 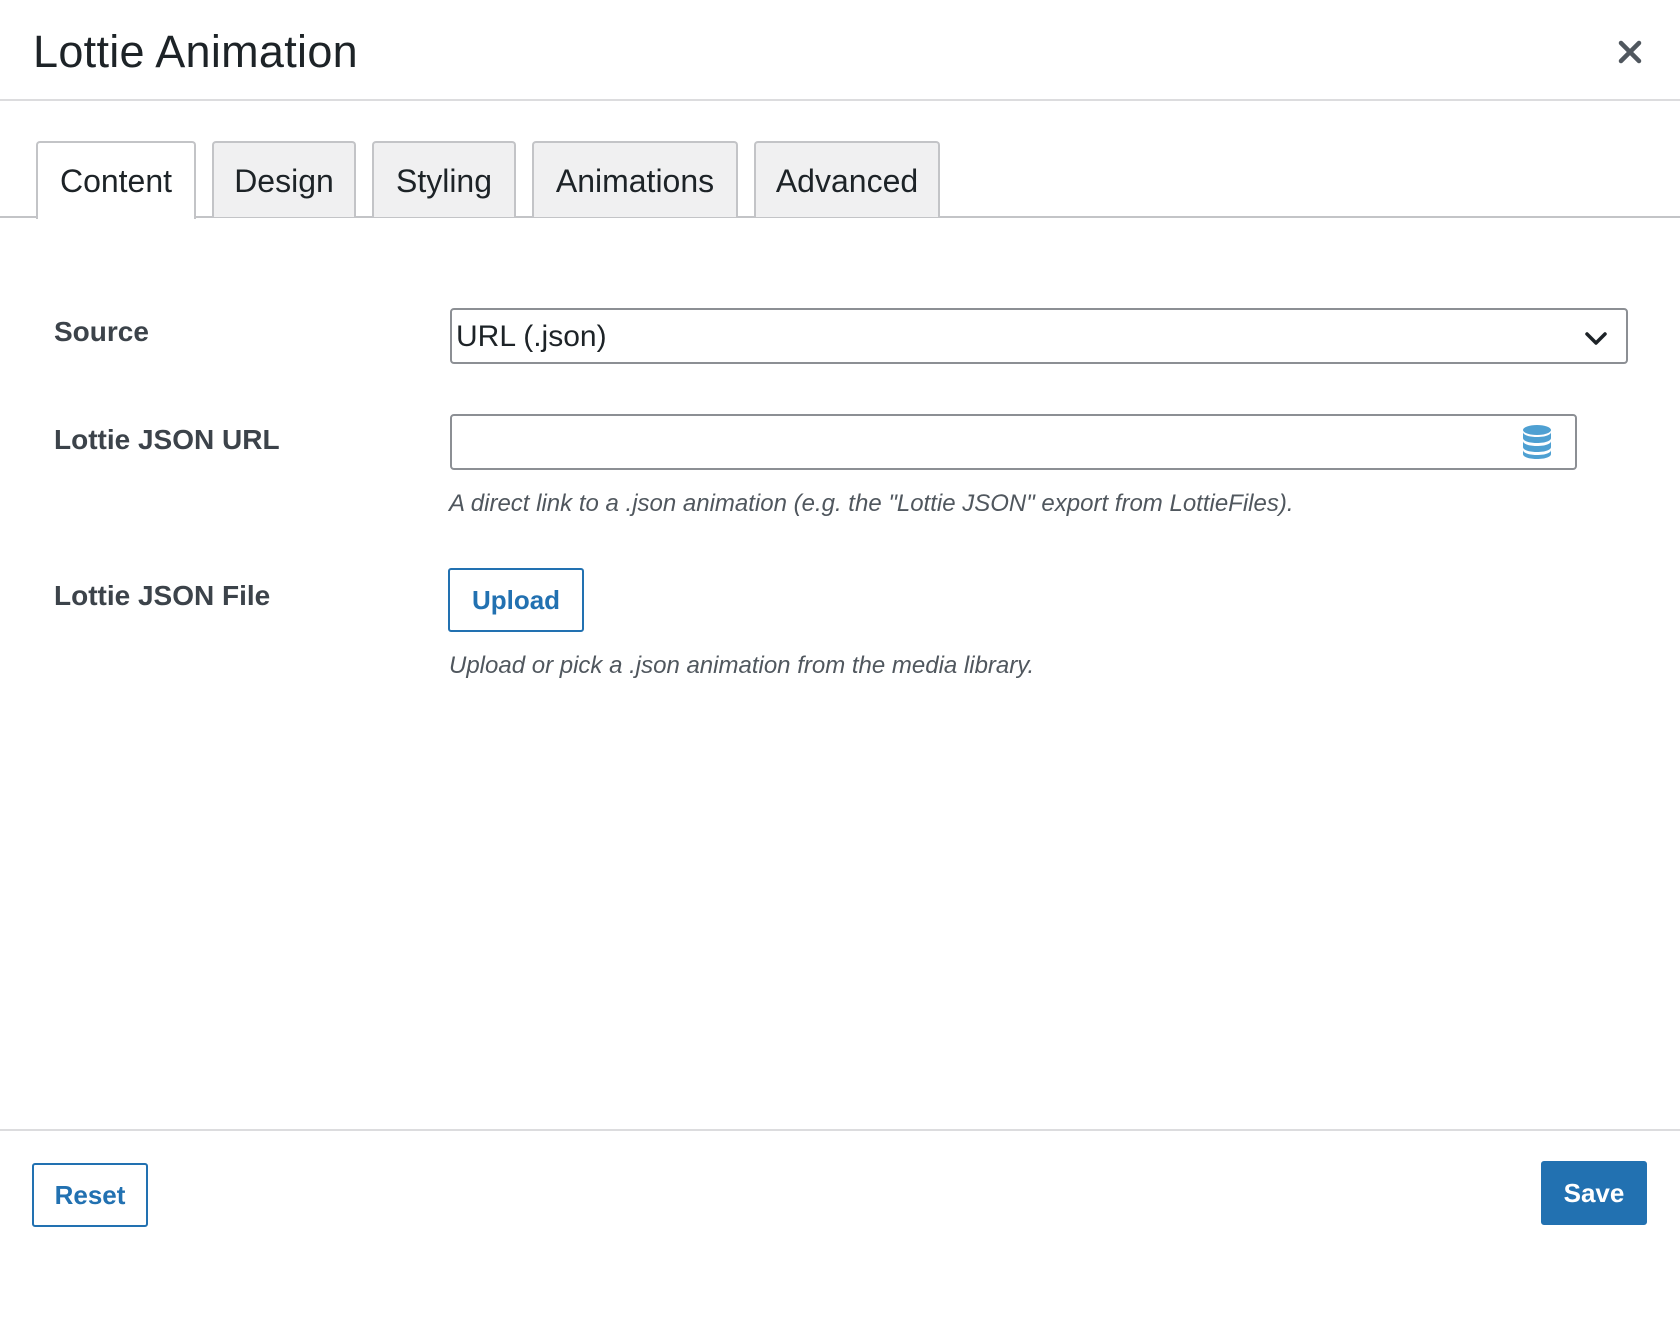 I want to click on json-file-label: Lottie JSON File, so click(x=162, y=595).